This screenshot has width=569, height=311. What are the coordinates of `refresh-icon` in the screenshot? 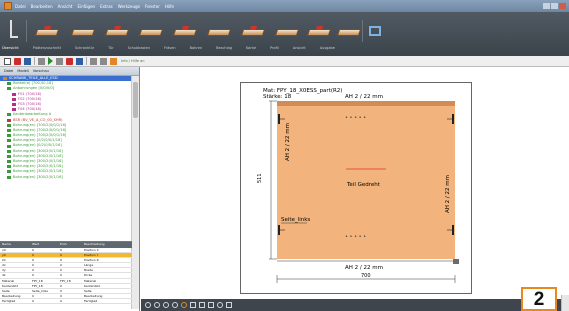 It's located at (93, 61).